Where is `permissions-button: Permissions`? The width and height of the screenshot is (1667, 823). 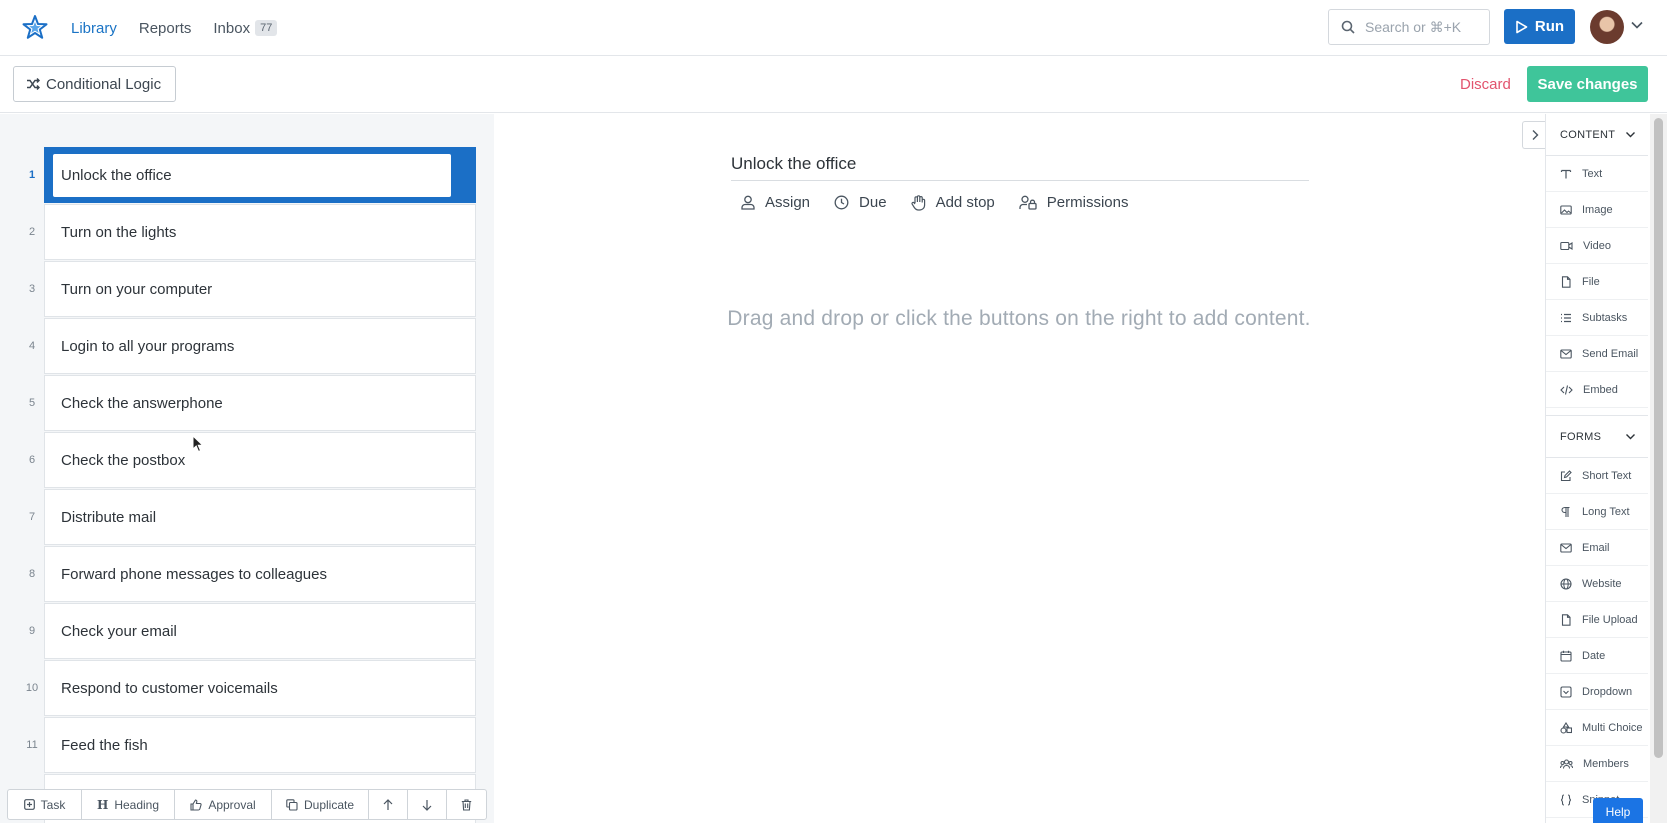
permissions-button: Permissions is located at coordinates (1073, 202).